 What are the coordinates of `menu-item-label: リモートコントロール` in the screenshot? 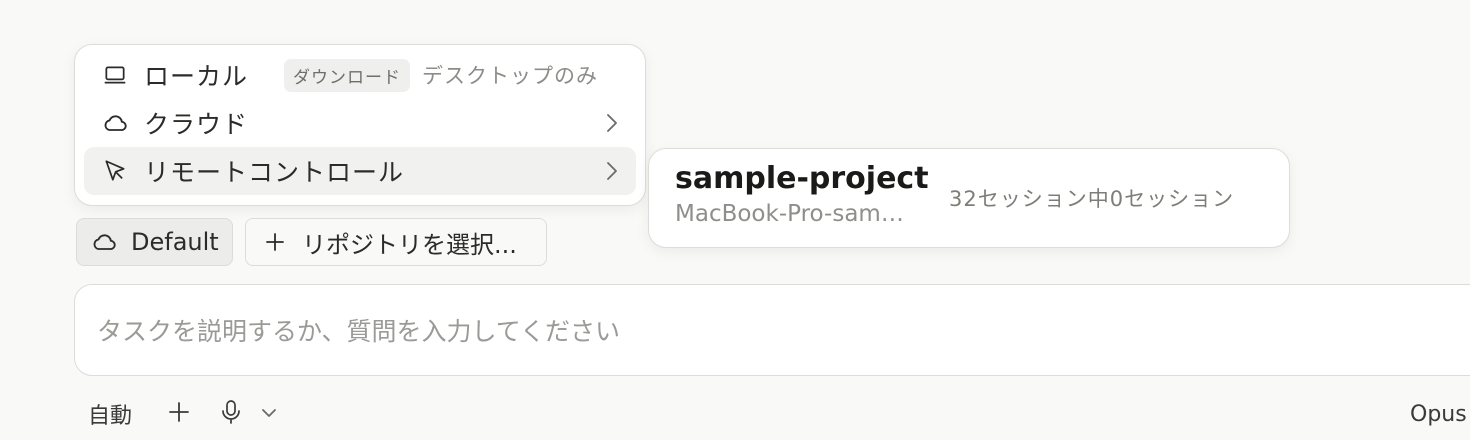 It's located at (274, 172).